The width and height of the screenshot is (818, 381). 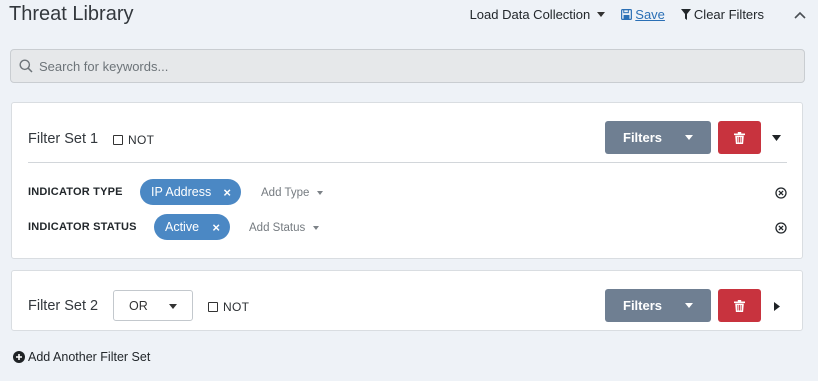 I want to click on add-type-dropdown: Add Type, so click(x=292, y=193).